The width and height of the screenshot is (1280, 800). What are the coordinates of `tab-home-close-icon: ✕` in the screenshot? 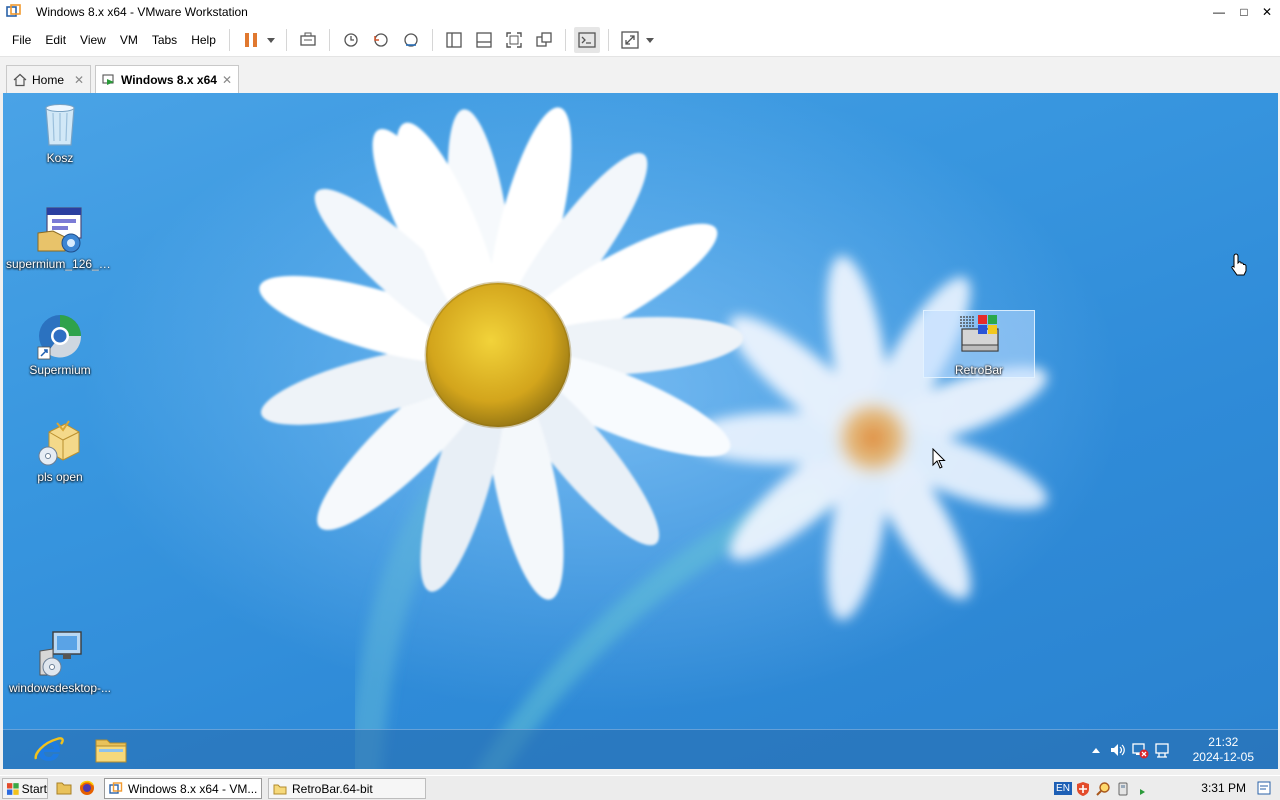 It's located at (79, 80).